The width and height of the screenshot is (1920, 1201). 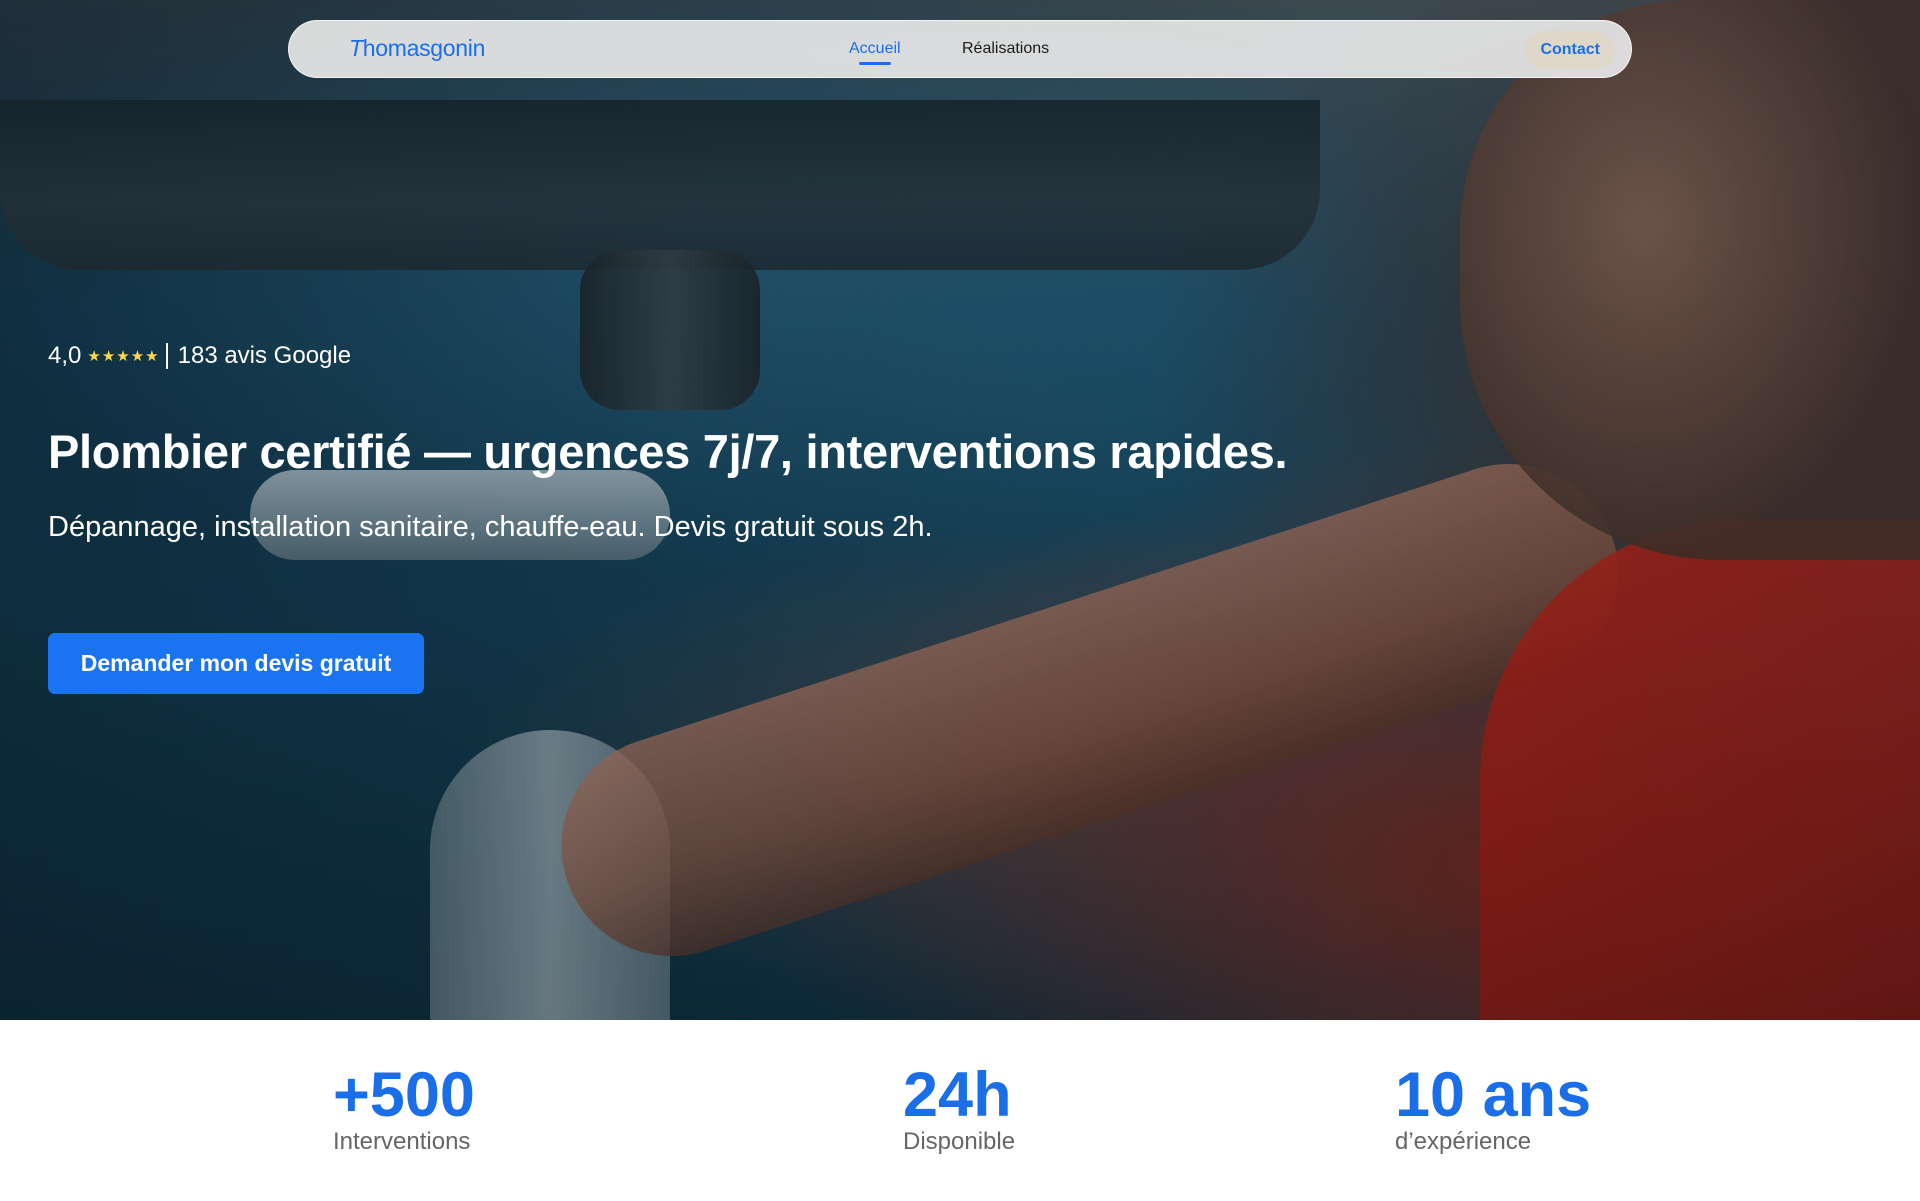 I want to click on stat-label: d’expérience, so click(x=1463, y=1141).